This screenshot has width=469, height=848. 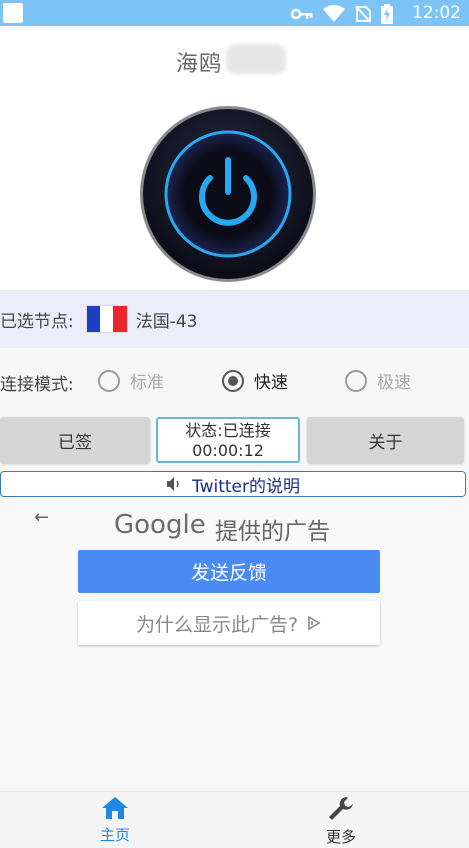 What do you see at coordinates (302, 14) in the screenshot?
I see `key-icon` at bounding box center [302, 14].